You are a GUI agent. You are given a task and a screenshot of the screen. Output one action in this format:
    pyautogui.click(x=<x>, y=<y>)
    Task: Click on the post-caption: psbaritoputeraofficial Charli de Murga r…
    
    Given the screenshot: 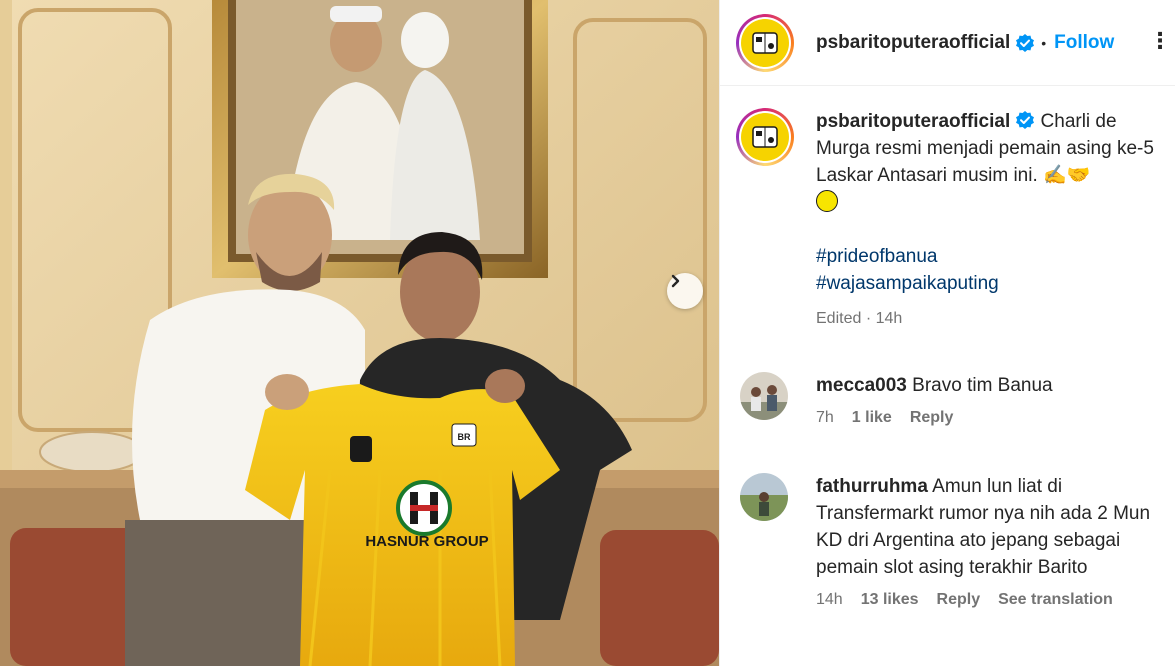 What is the action you would take?
    pyautogui.click(x=951, y=220)
    